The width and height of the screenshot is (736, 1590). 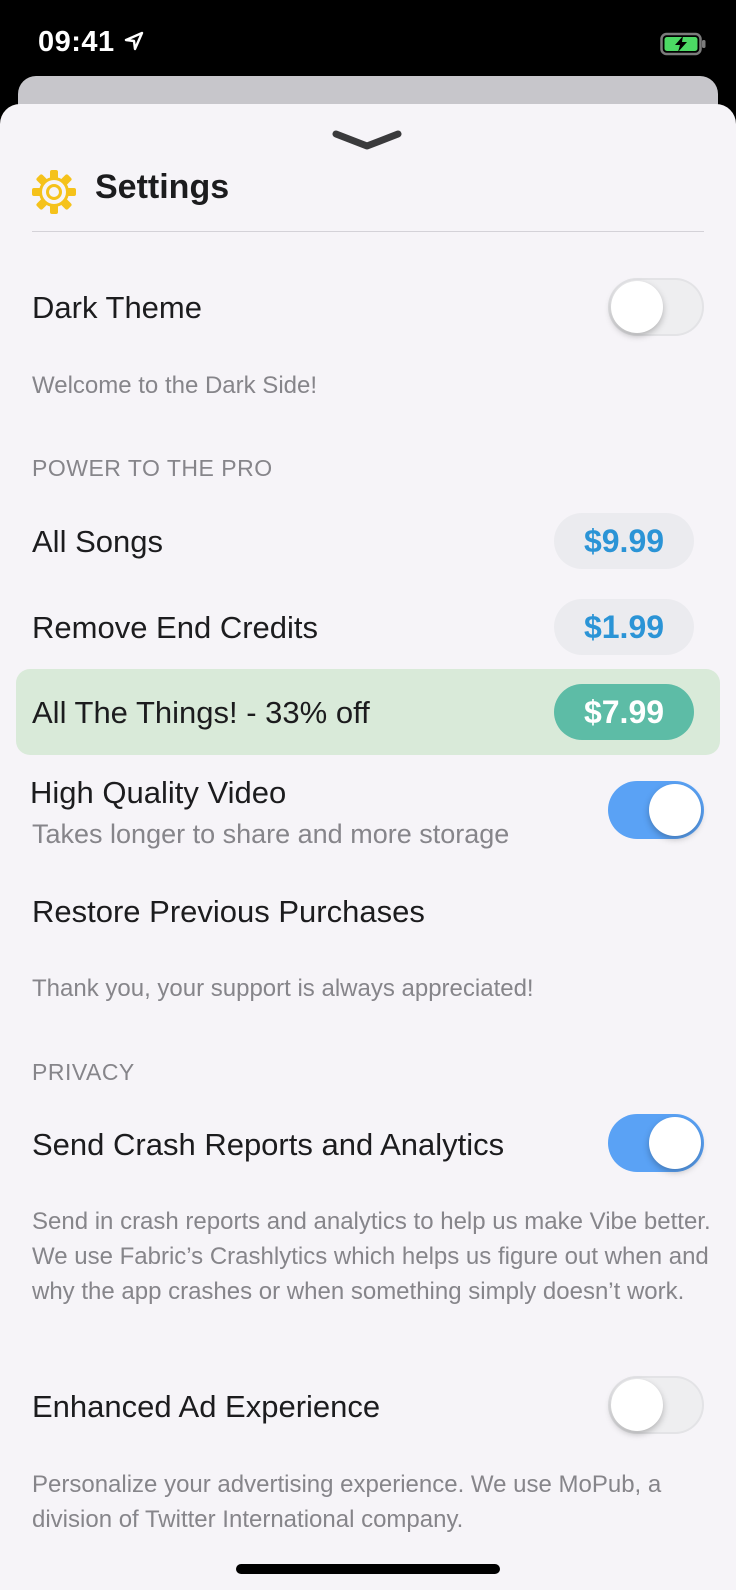 I want to click on enhanced-ads-toggle, so click(x=656, y=1405).